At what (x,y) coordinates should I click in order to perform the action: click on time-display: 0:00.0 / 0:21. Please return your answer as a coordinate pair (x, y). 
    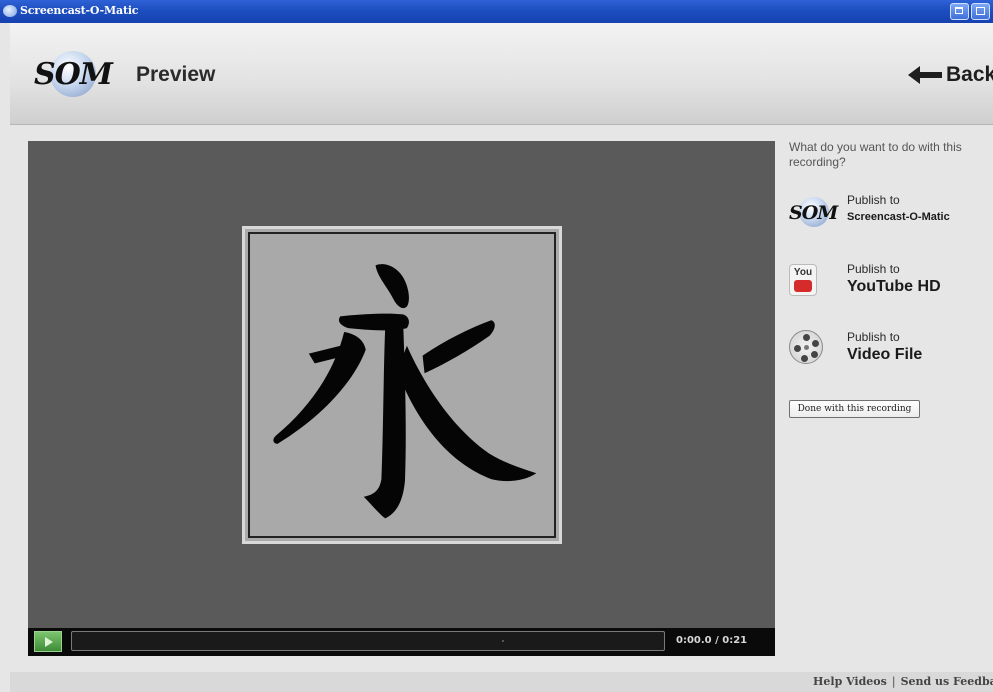
    Looking at the image, I should click on (712, 640).